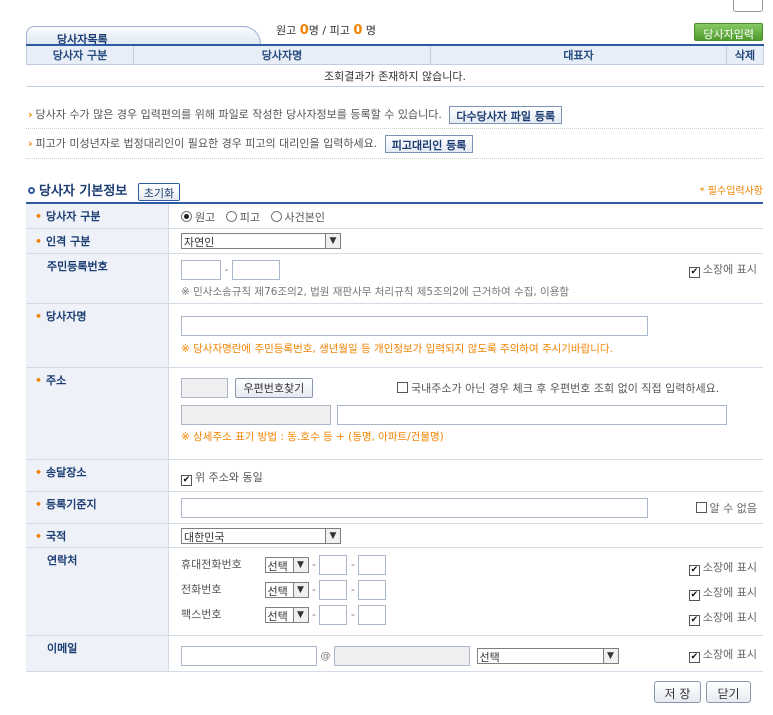 Image resolution: width=773 pixels, height=715 pixels. Describe the element at coordinates (728, 32) in the screenshot. I see `add-party-button: 당사자입력` at that location.